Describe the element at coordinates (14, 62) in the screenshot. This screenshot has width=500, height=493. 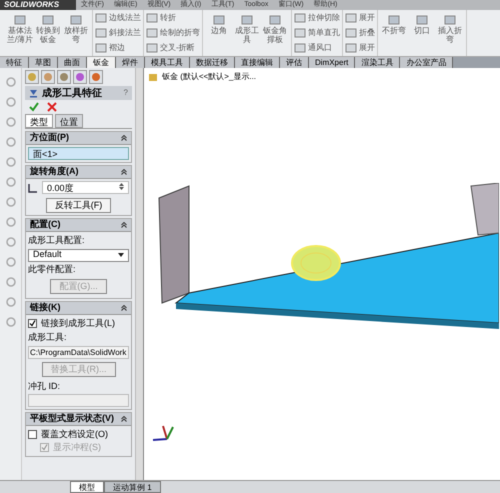
I see `tab: 特征` at that location.